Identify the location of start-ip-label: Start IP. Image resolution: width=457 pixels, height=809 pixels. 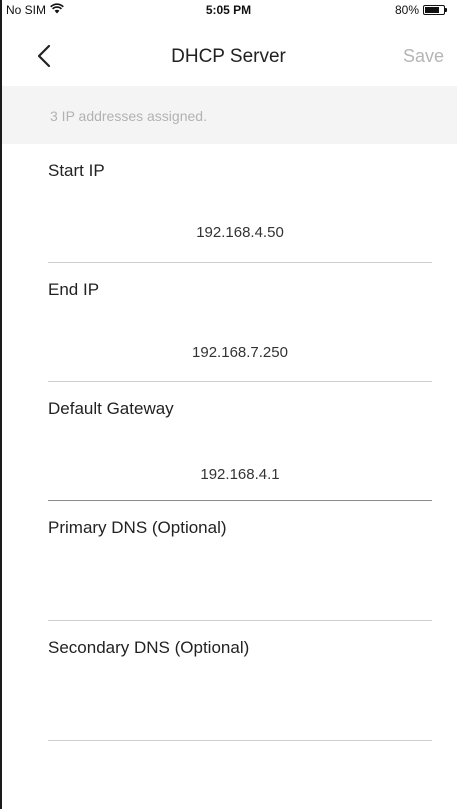
(76, 170).